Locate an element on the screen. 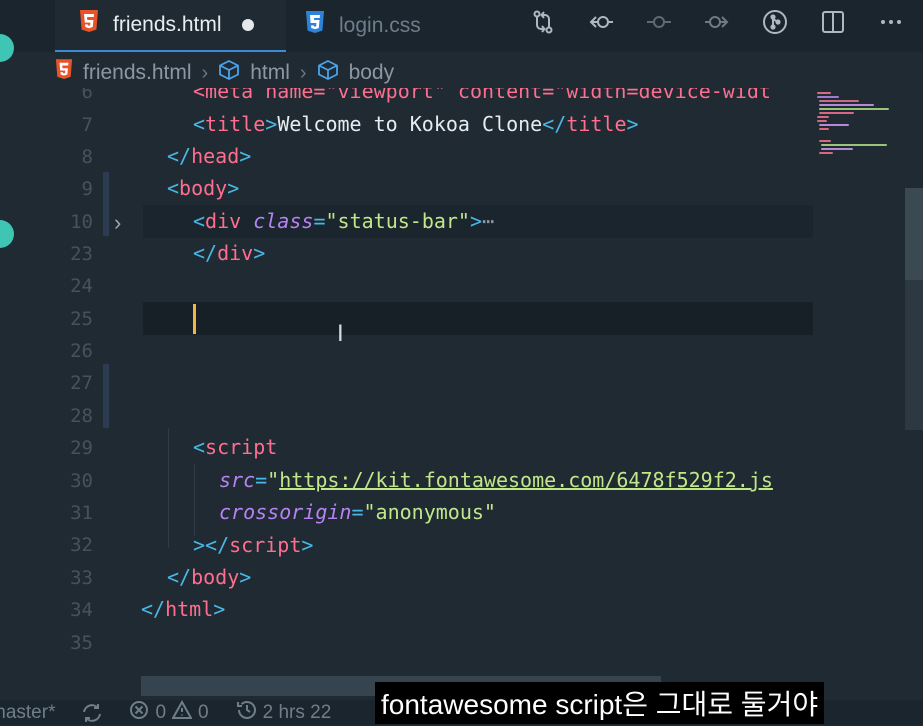 This screenshot has width=923, height=726. breadcrumb-item-html: html is located at coordinates (254, 73).